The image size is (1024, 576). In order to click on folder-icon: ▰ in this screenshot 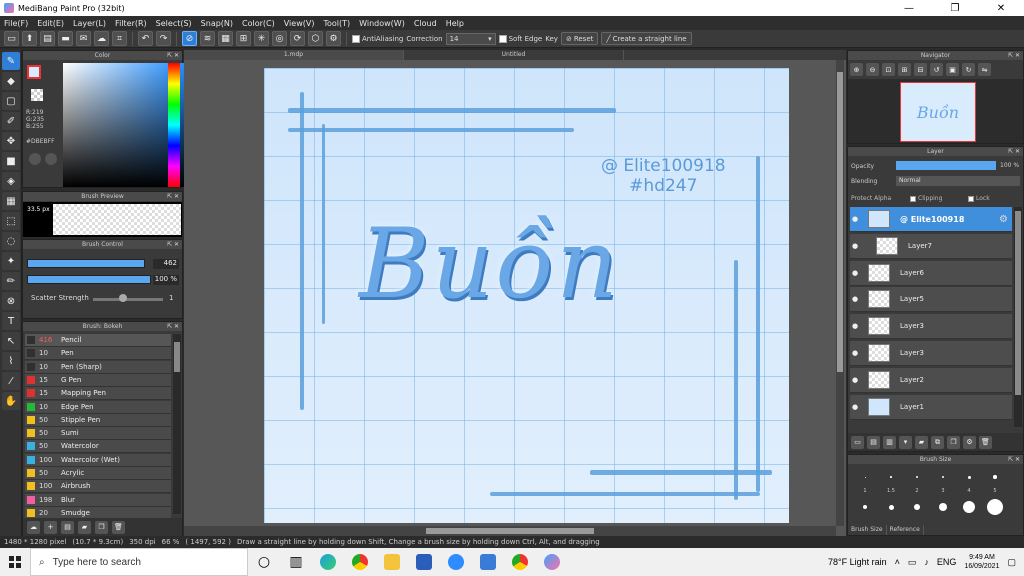, I will do `click(84, 527)`.